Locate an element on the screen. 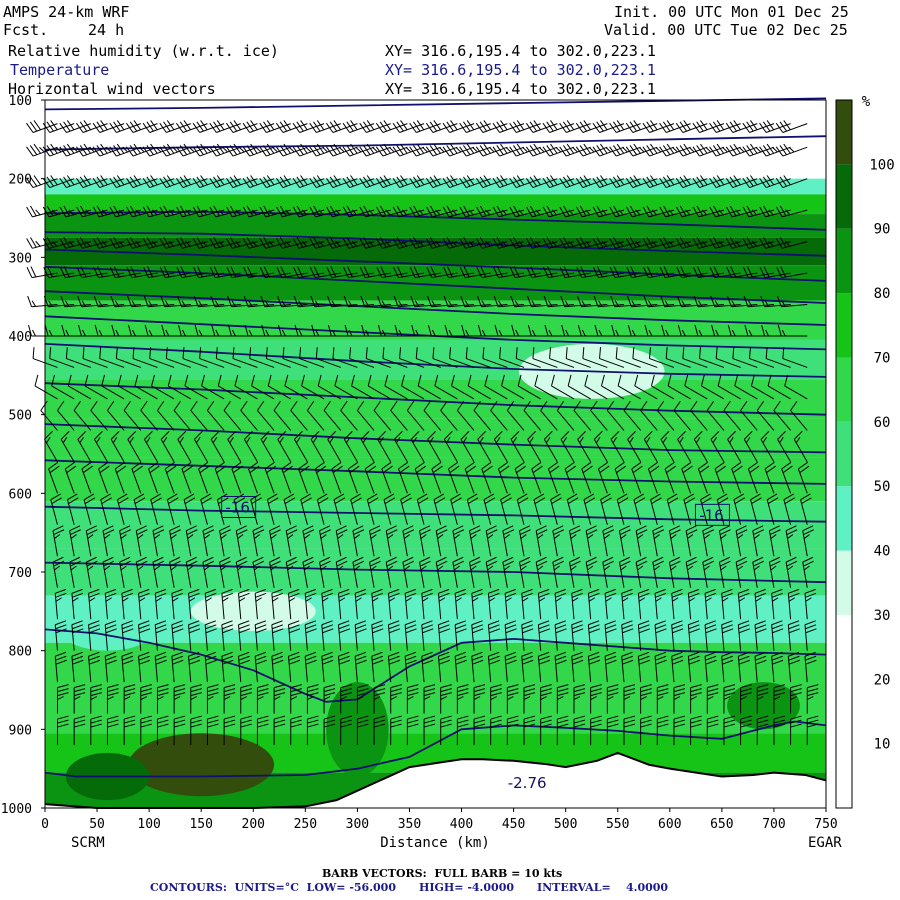 The width and height of the screenshot is (900, 900). x-tick-label: 700 is located at coordinates (773, 824).